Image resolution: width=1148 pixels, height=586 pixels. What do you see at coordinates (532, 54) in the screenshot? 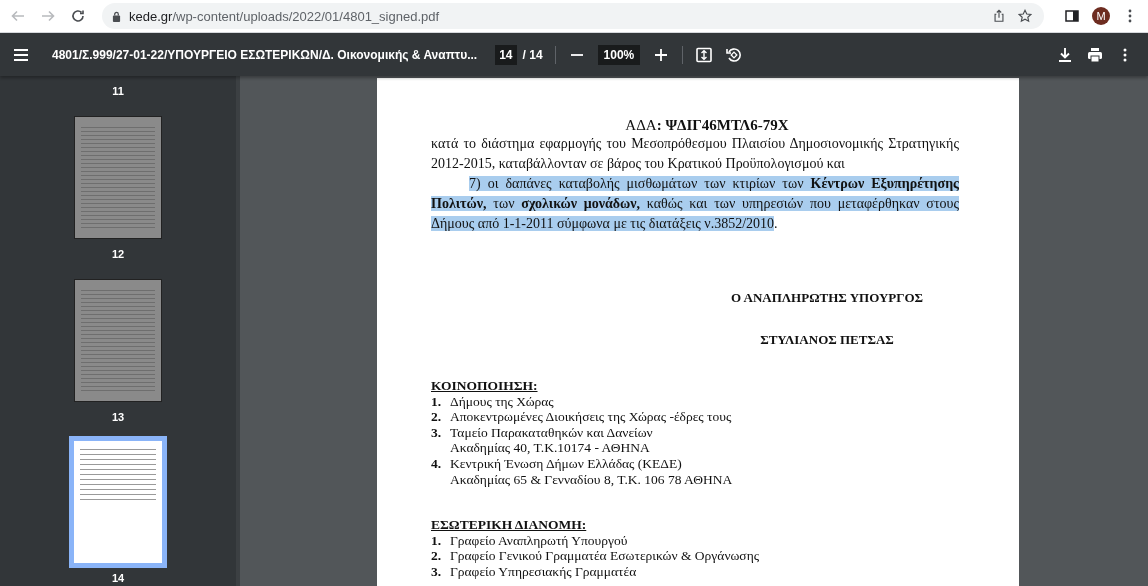
I see `page-total: / 14` at bounding box center [532, 54].